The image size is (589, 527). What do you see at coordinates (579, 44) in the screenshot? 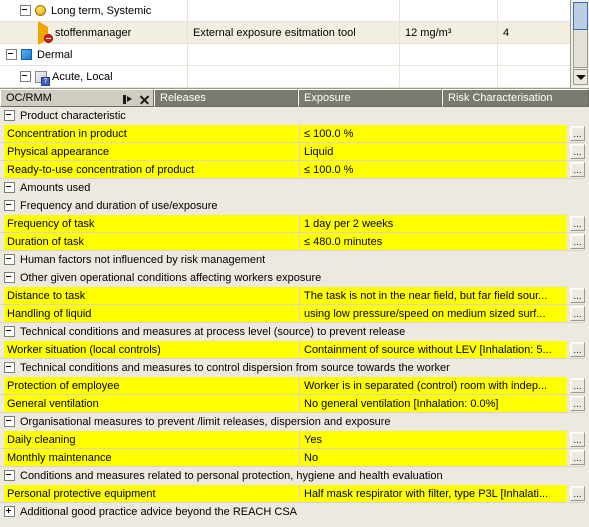
I see `tree-vertical-scrollbar` at bounding box center [579, 44].